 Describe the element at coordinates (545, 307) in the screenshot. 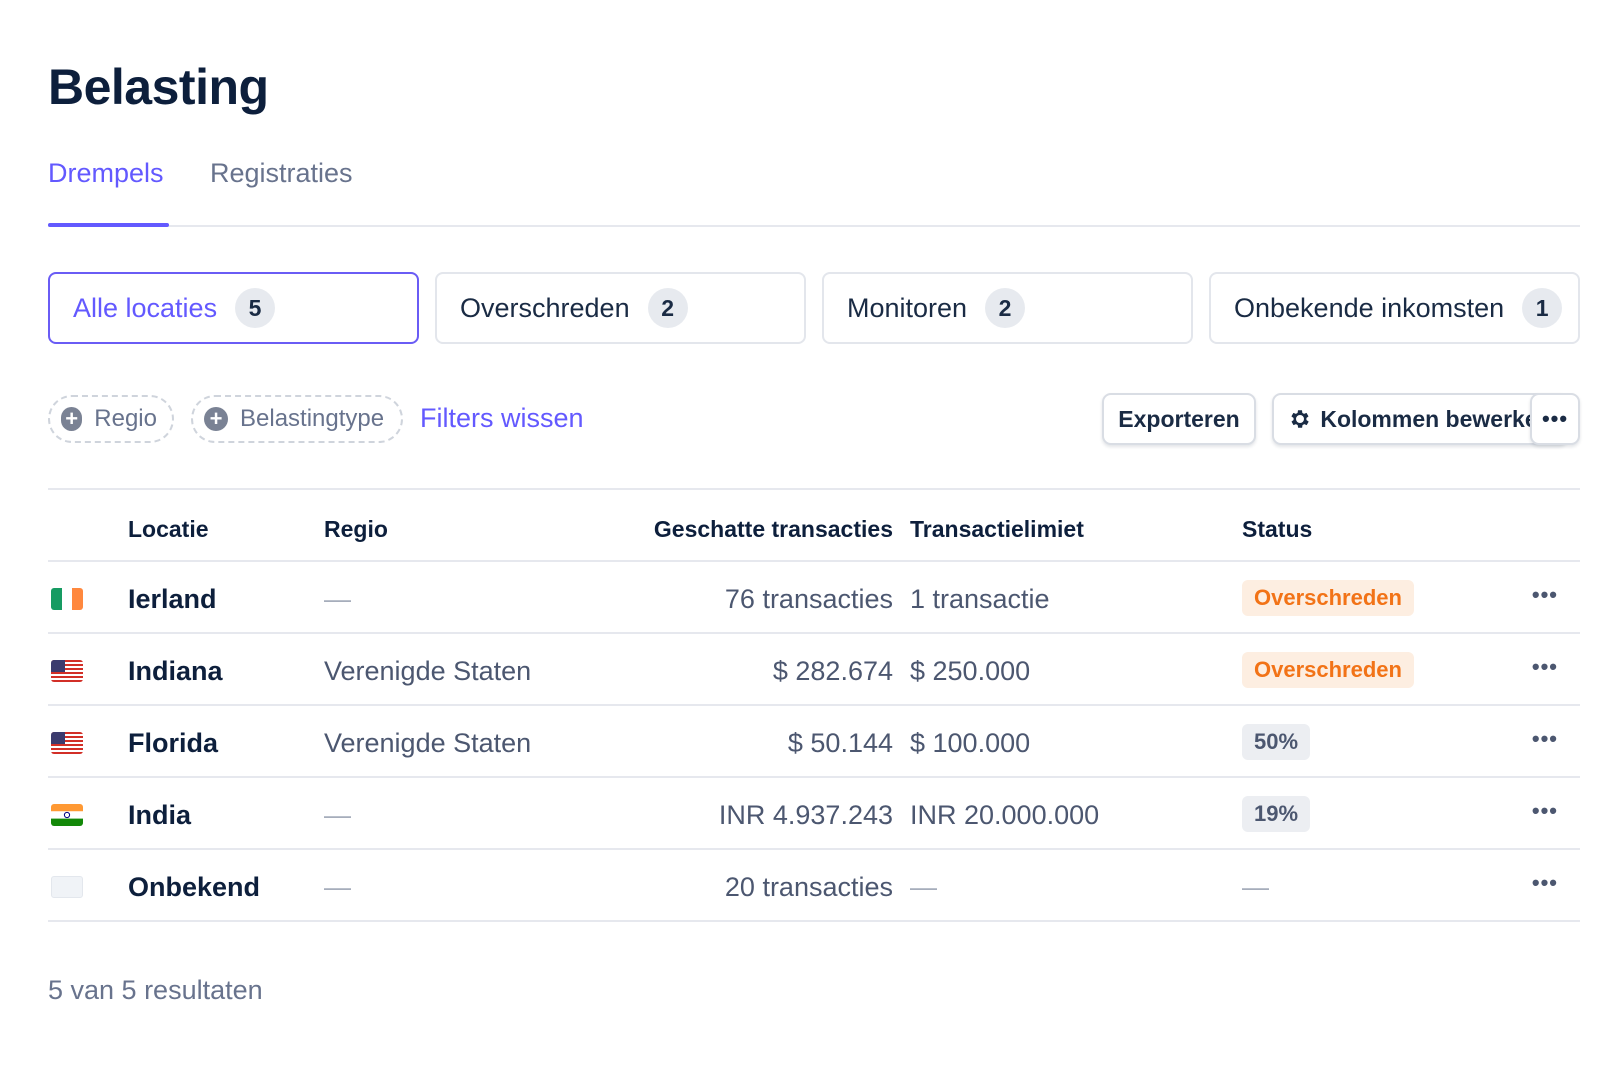

I see `filter-card-label: Overschreden` at that location.